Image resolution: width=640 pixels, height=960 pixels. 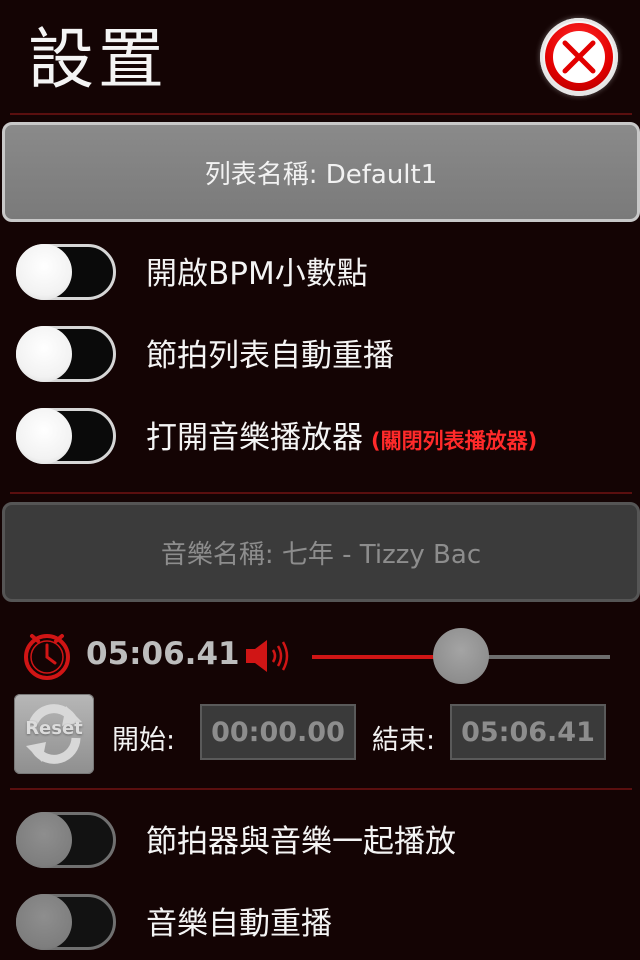 I want to click on start-time-field: 00:00.00, so click(x=278, y=732).